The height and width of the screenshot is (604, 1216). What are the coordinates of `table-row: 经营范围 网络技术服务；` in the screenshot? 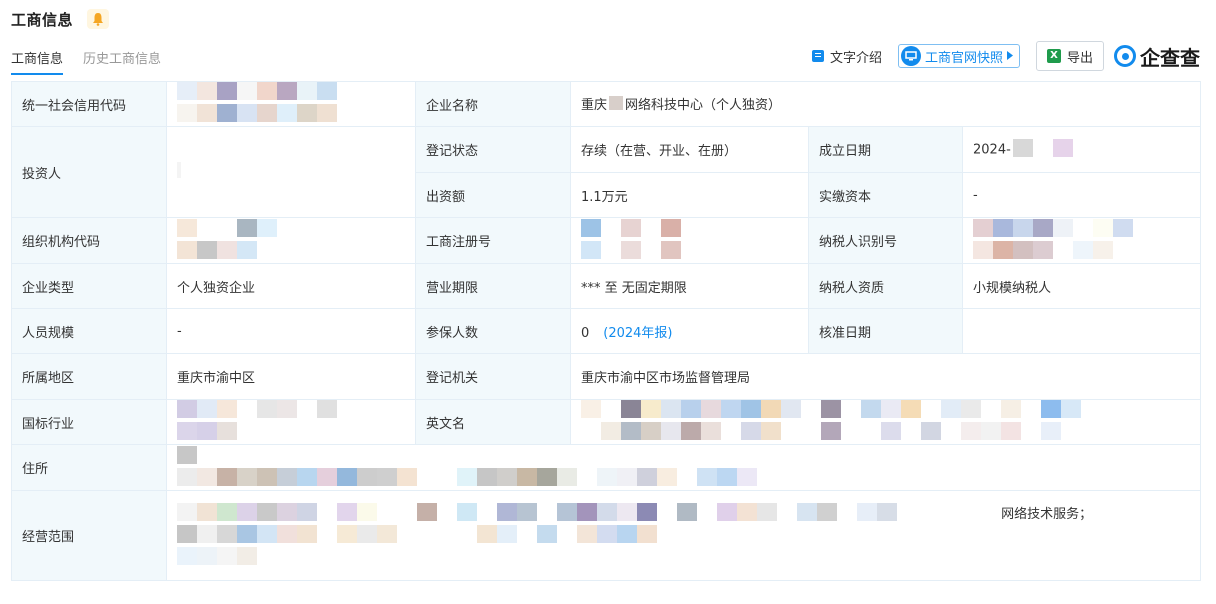 It's located at (606, 535).